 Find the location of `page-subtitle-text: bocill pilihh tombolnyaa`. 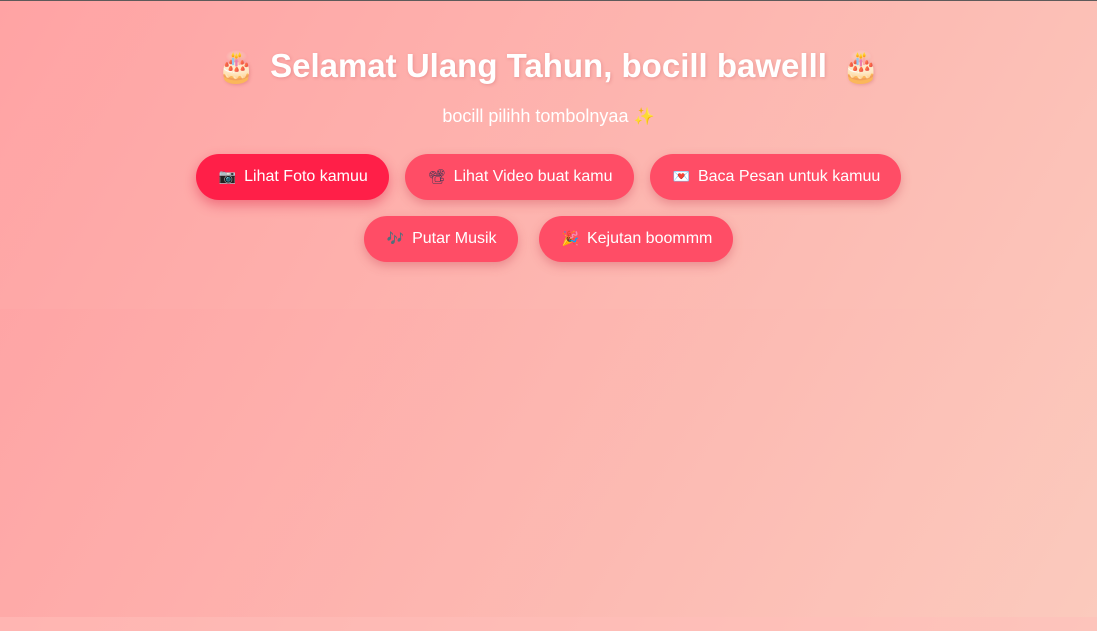

page-subtitle-text: bocill pilihh tombolnyaa is located at coordinates (535, 116).